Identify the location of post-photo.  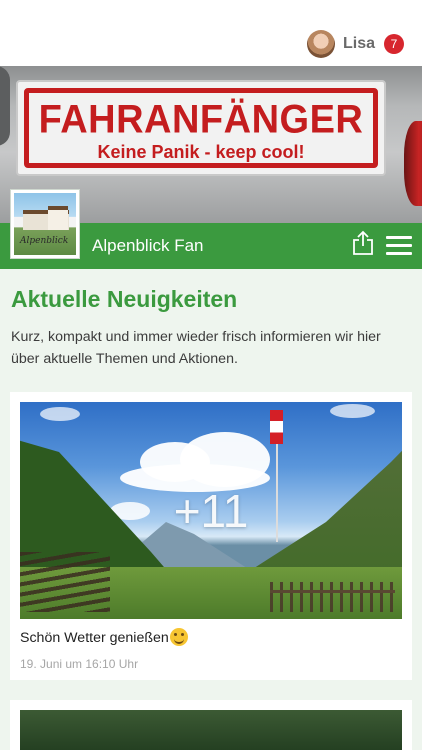
(211, 730).